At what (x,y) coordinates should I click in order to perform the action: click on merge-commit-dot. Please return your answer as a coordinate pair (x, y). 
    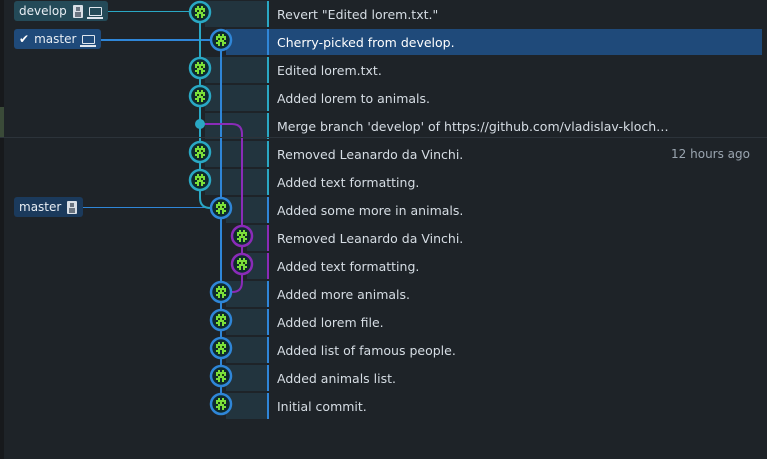
    Looking at the image, I should click on (200, 124).